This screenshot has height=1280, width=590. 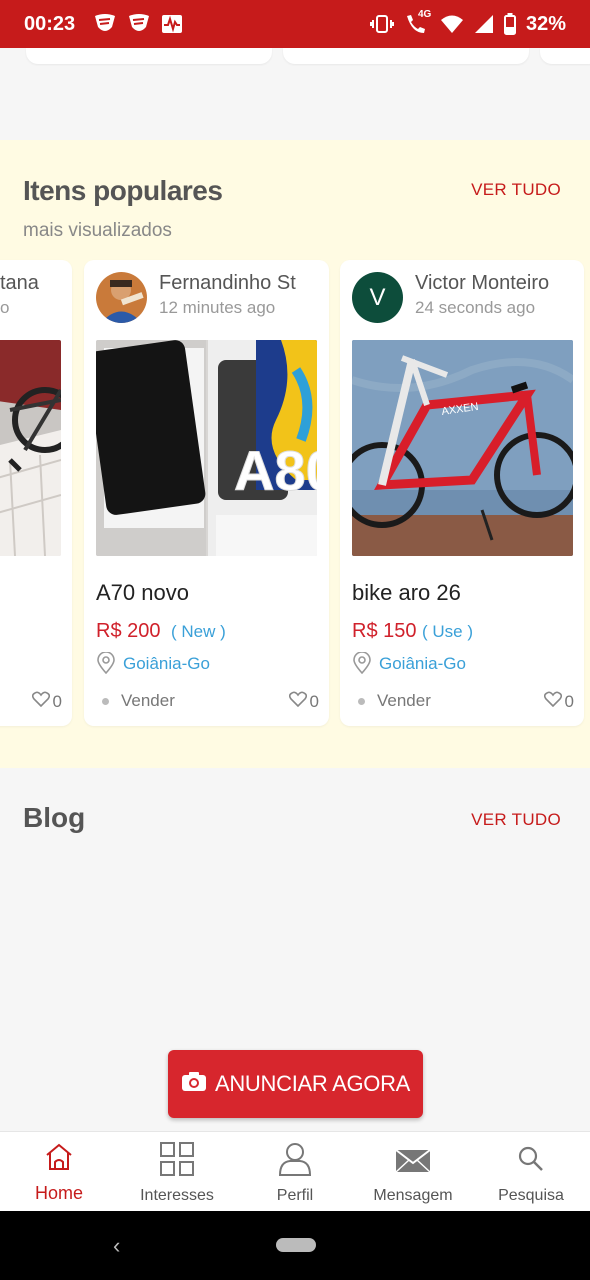 I want to click on nav-home: Home, so click(x=59, y=1171).